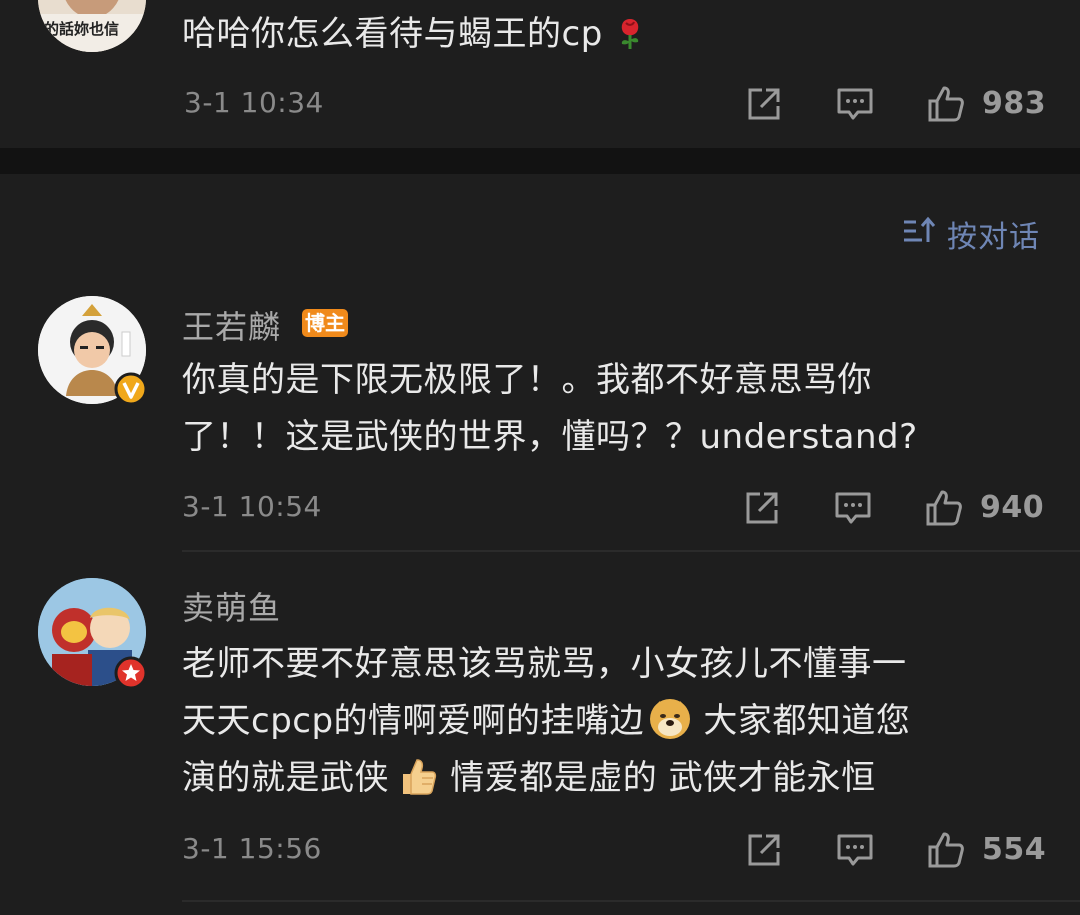  Describe the element at coordinates (919, 231) in the screenshot. I see `sort-icon` at that location.